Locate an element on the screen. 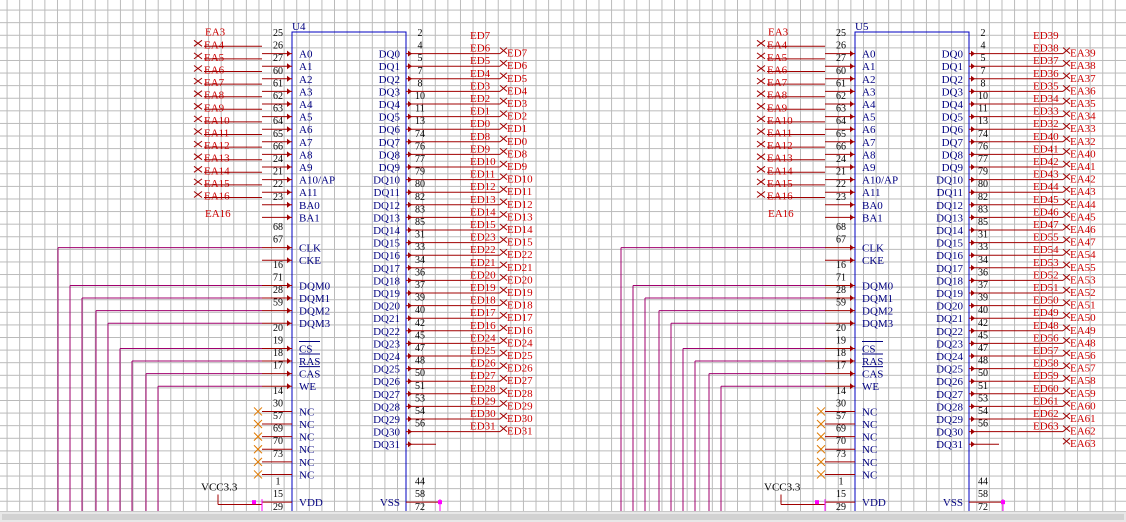 Image resolution: width=1126 pixels, height=522 pixels. data-bus-label: EA38 is located at coordinates (1083, 66).